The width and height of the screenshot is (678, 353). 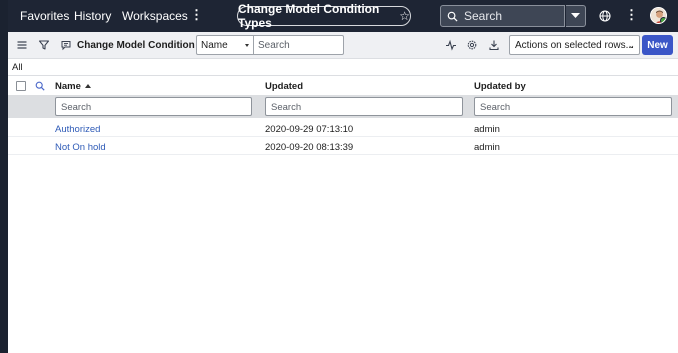 I want to click on record-updated: 2020-09-20 08:13:39, so click(x=309, y=147).